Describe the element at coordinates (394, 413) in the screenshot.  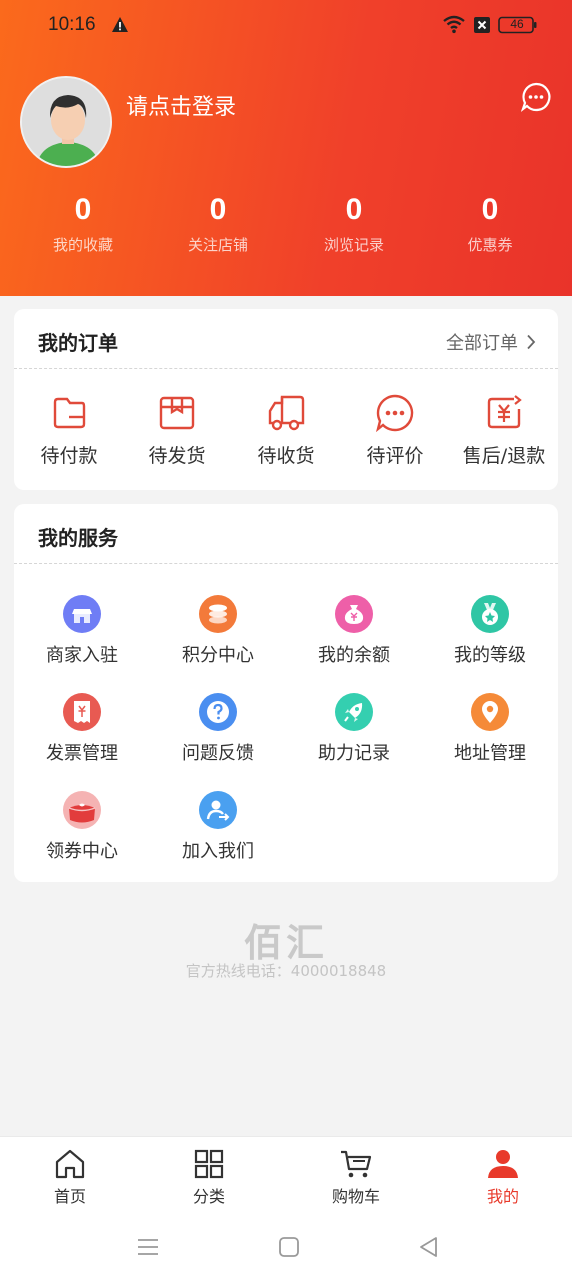
I see `comment-icon` at that location.